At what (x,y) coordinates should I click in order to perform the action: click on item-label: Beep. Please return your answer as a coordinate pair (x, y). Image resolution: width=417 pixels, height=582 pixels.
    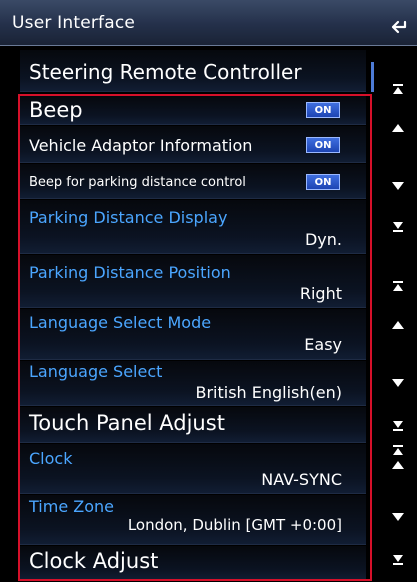
    Looking at the image, I should click on (56, 110).